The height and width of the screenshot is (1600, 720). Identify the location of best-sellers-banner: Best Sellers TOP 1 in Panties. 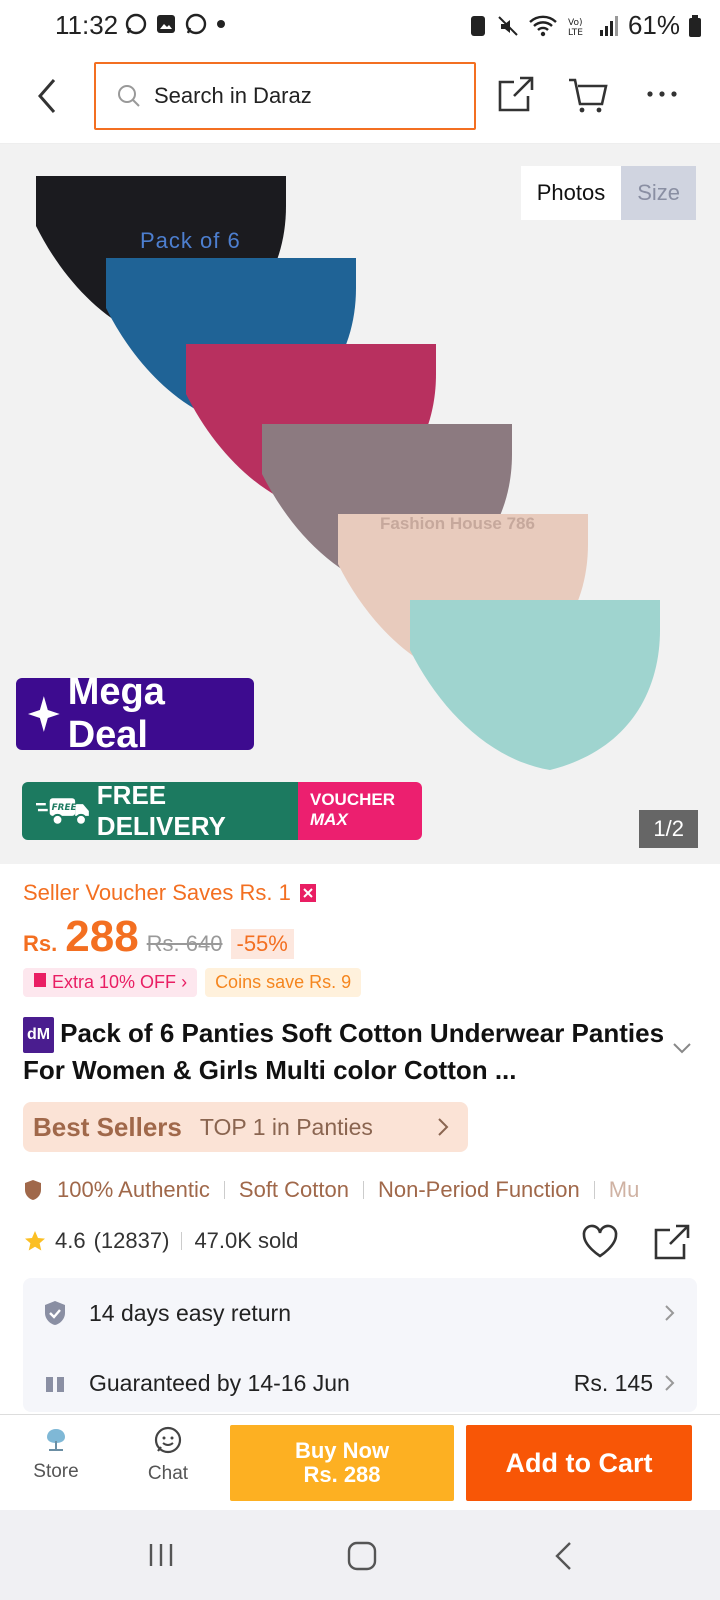
(245, 1127).